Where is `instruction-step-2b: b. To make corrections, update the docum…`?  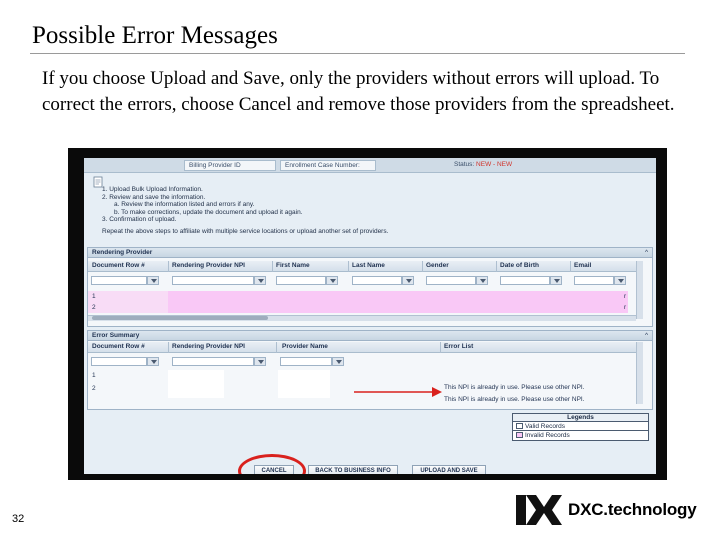
instruction-step-2b: b. To make corrections, update the docum… is located at coordinates (208, 212).